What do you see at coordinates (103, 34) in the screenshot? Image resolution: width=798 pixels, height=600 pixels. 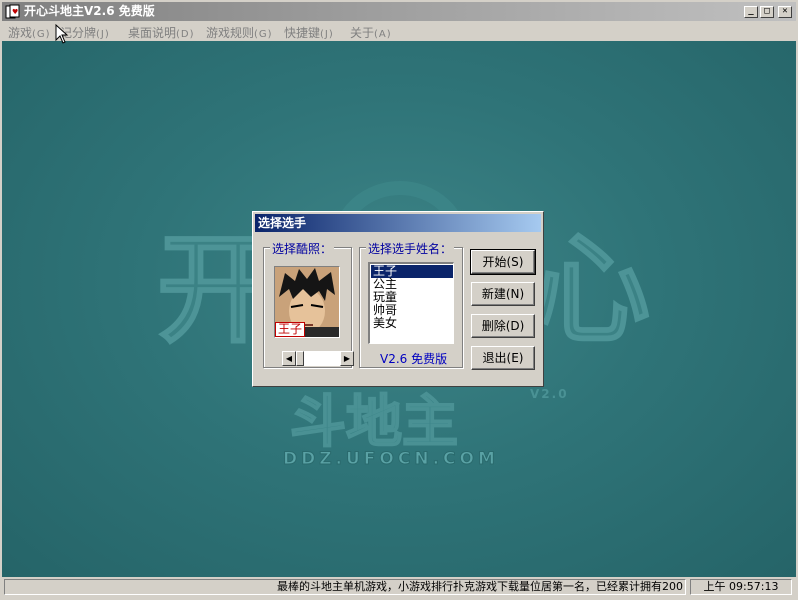 I see `menu-scoreboard-accel: (J)` at bounding box center [103, 34].